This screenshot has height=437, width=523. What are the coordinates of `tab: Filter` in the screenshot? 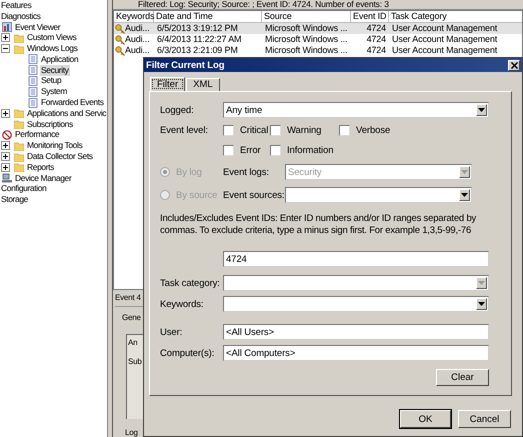 It's located at (168, 84).